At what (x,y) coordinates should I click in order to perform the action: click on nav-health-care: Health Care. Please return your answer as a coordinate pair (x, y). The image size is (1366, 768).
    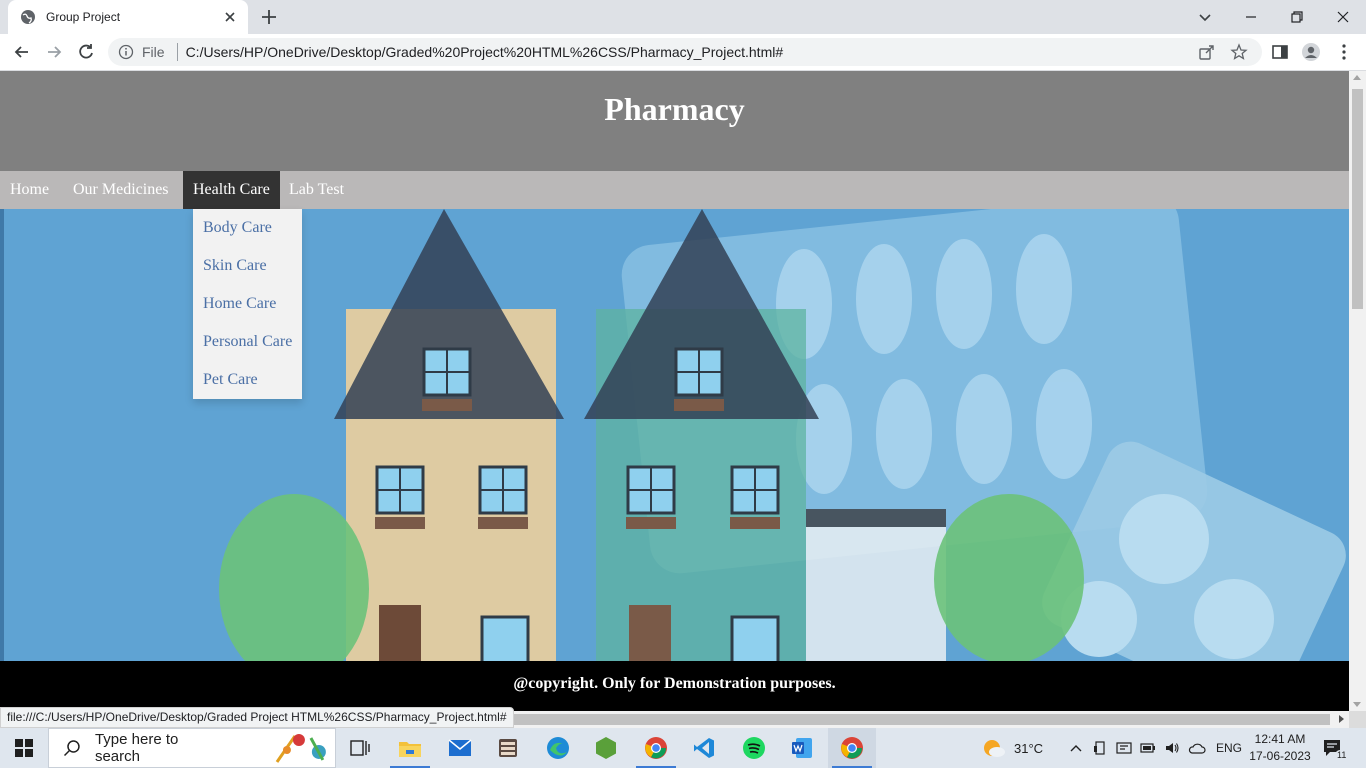
    Looking at the image, I should click on (231, 190).